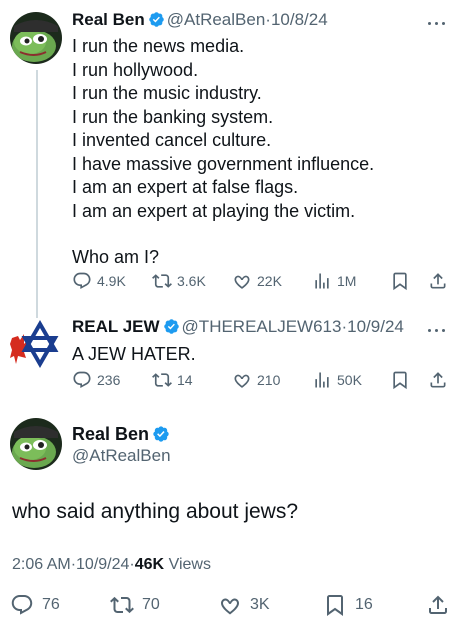 Image resolution: width=460 pixels, height=637 pixels. What do you see at coordinates (51, 604) in the screenshot?
I see `reply-count: 76` at bounding box center [51, 604].